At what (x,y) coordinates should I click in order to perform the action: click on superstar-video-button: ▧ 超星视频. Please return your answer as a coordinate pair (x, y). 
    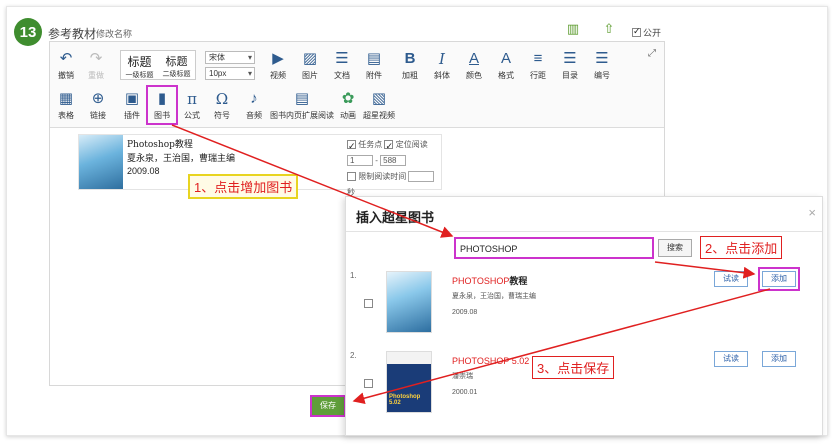
    Looking at the image, I should click on (379, 105).